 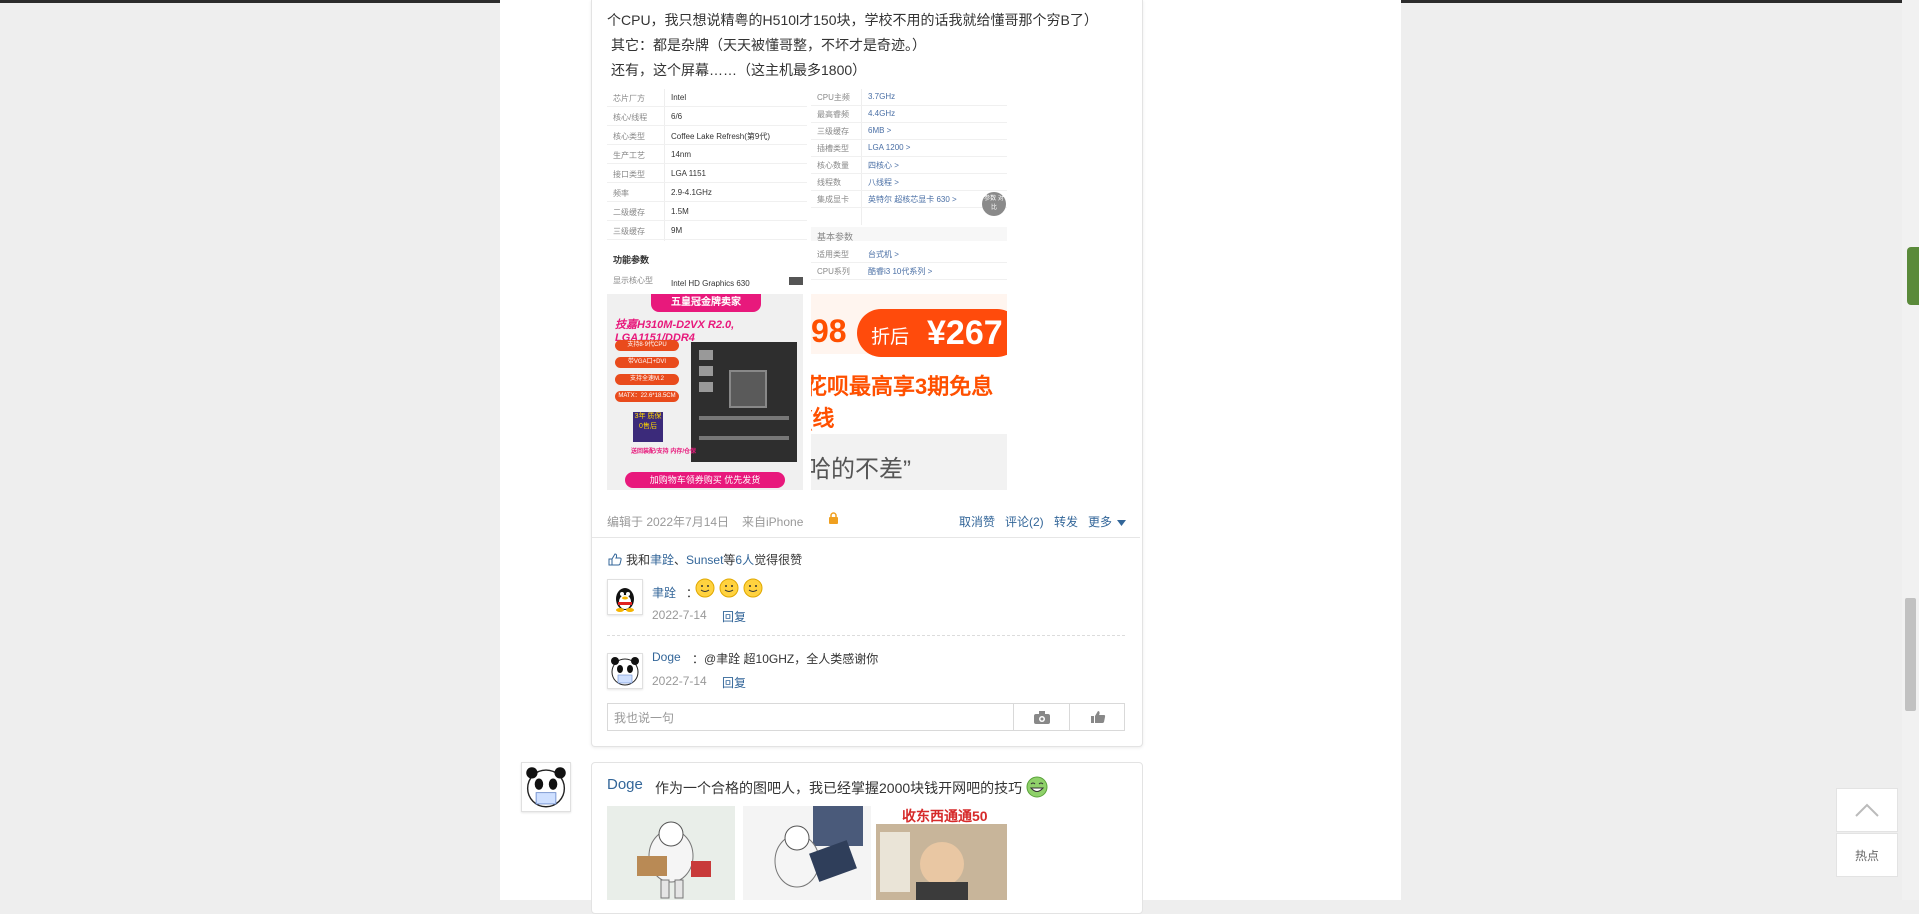 I want to click on more-menu-button: 更多, so click(x=1107, y=521).